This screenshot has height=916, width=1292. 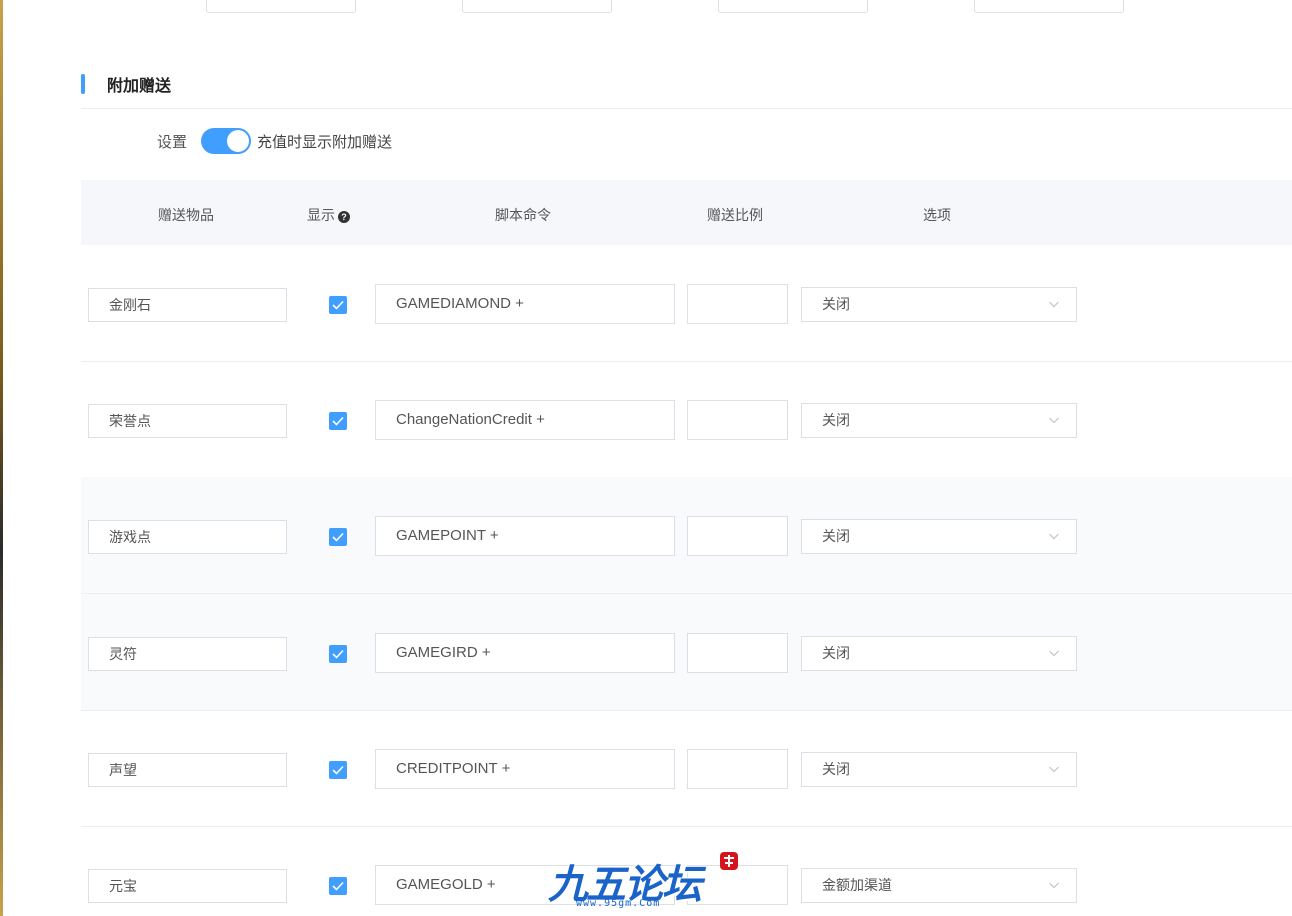 I want to click on toggle-knob, so click(x=238, y=141).